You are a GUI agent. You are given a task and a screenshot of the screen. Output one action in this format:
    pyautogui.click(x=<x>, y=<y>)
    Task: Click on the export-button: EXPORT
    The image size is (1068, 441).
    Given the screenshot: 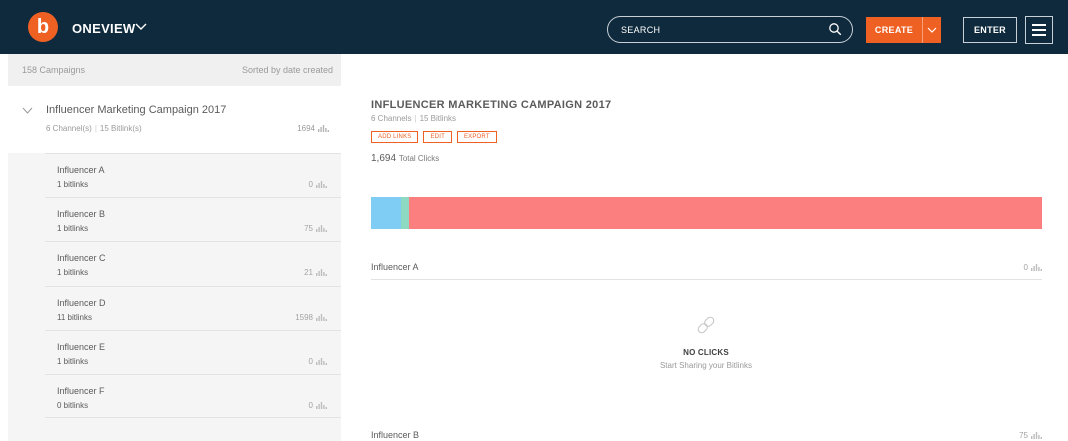 What is the action you would take?
    pyautogui.click(x=476, y=137)
    